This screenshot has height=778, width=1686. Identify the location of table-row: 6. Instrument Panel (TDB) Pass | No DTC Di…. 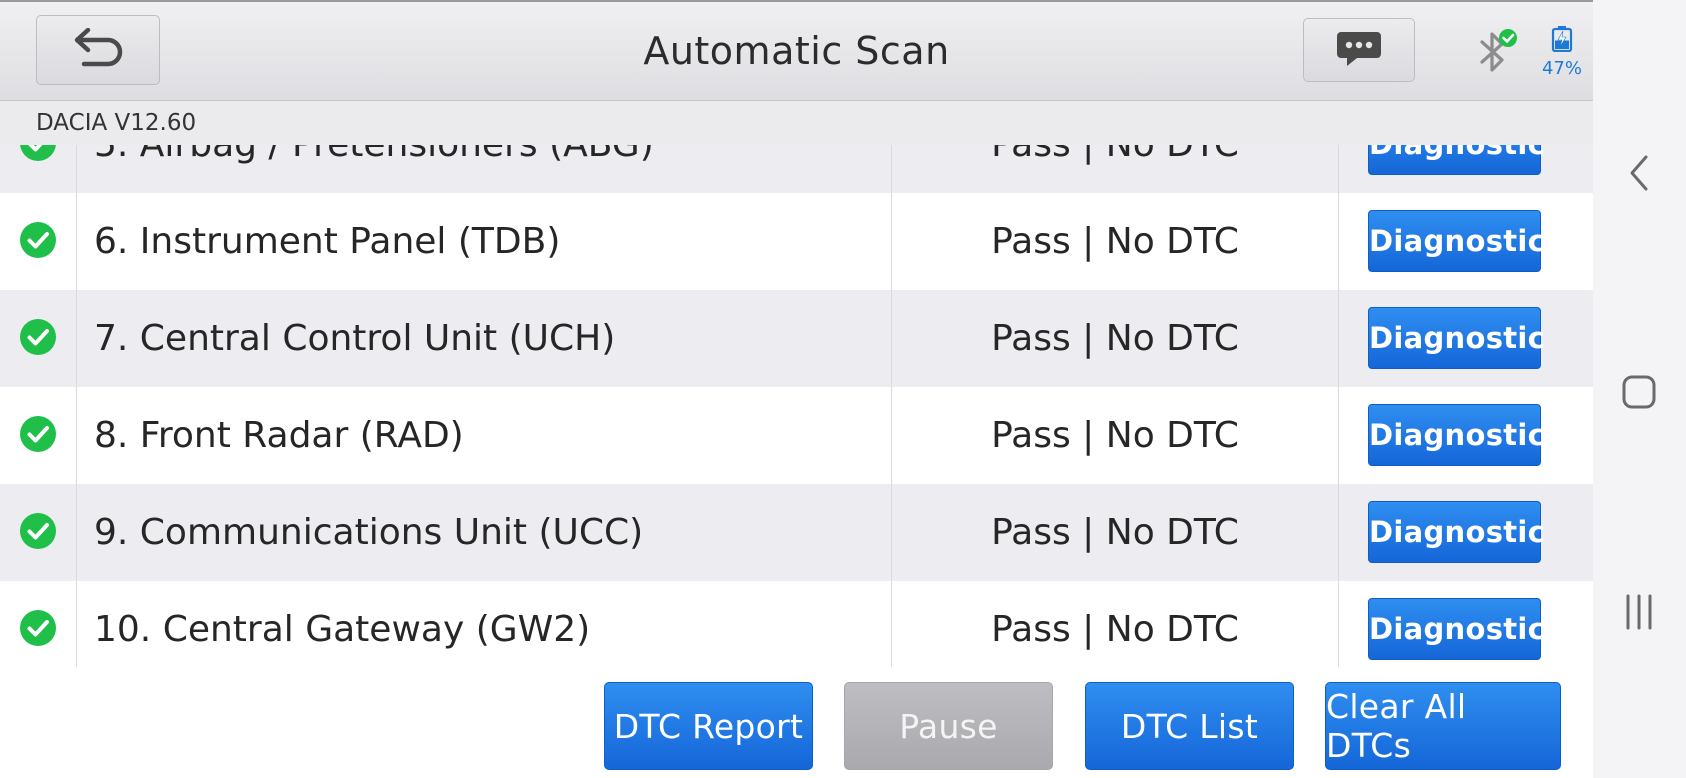
(796, 241).